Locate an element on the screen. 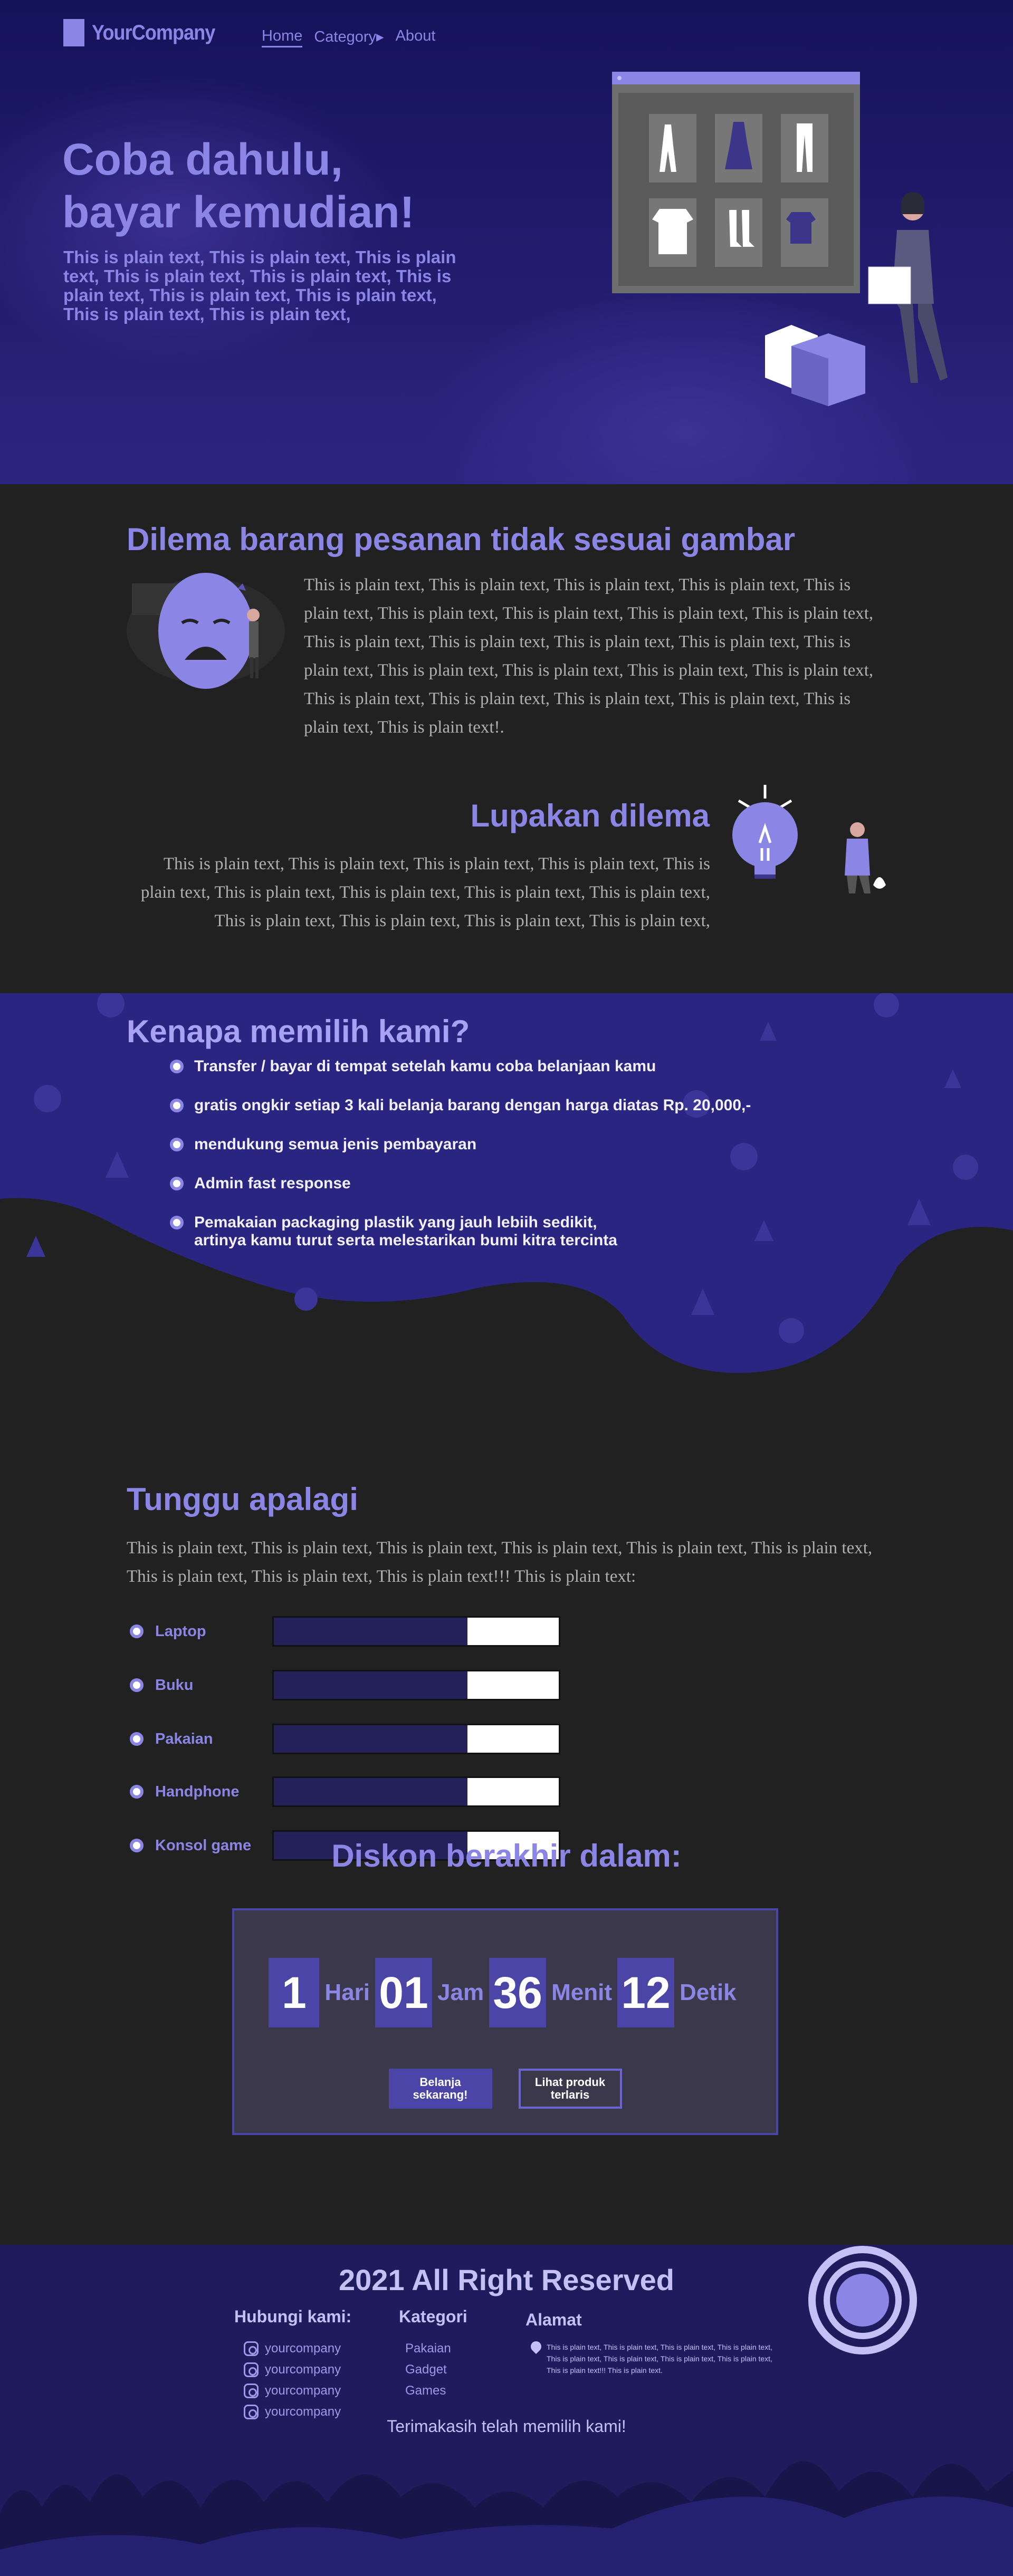 This screenshot has width=1013, height=2576. lightbulb-illustration is located at coordinates (809, 839).